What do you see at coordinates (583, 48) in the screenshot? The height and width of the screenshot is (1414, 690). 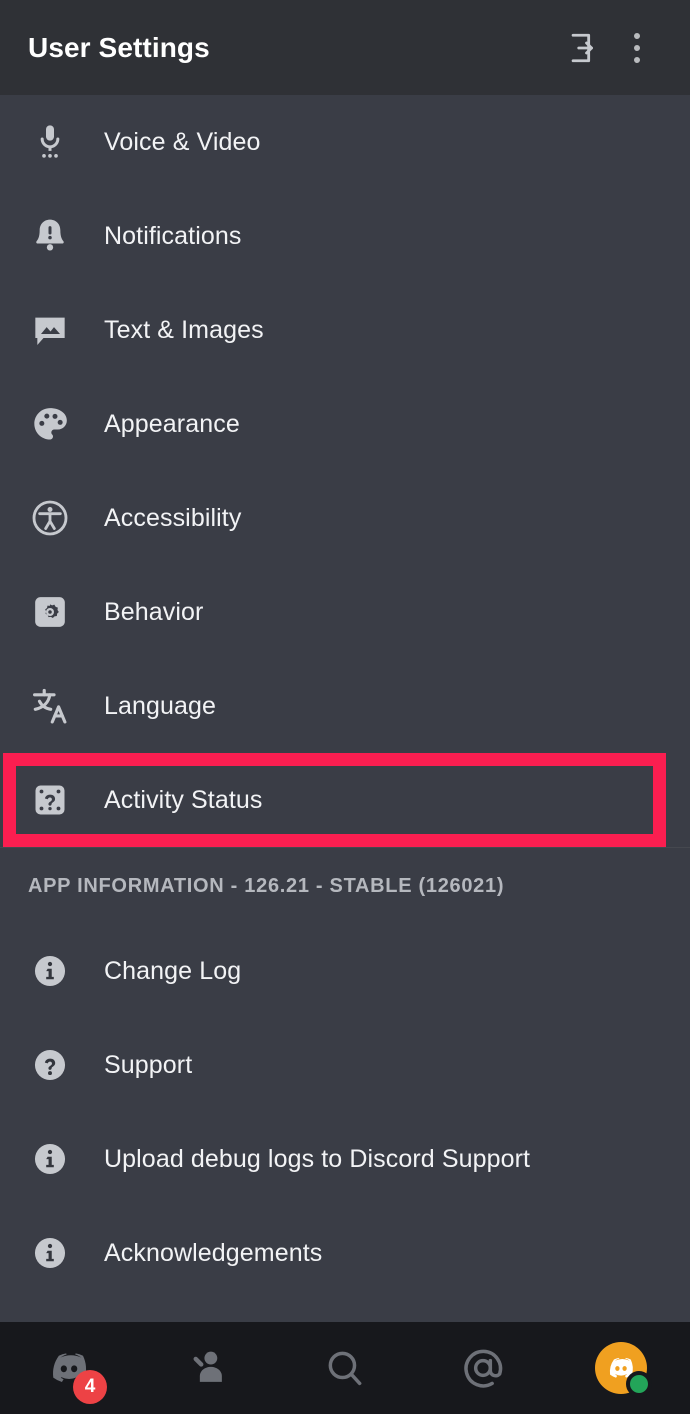 I see `logout-icon` at bounding box center [583, 48].